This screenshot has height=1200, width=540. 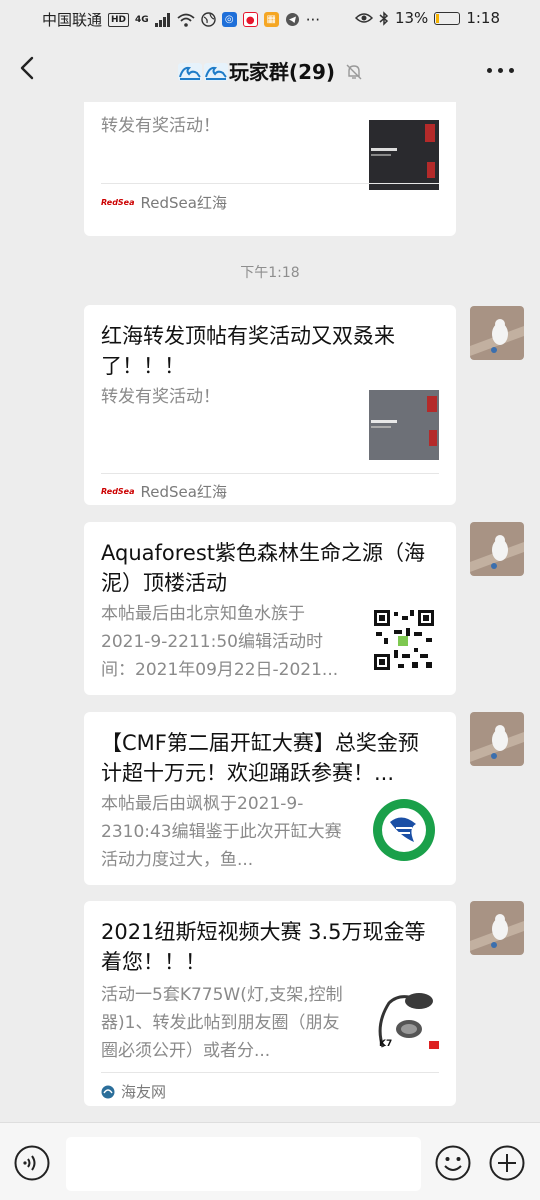 What do you see at coordinates (162, 19) in the screenshot?
I see `signal-icon` at bounding box center [162, 19].